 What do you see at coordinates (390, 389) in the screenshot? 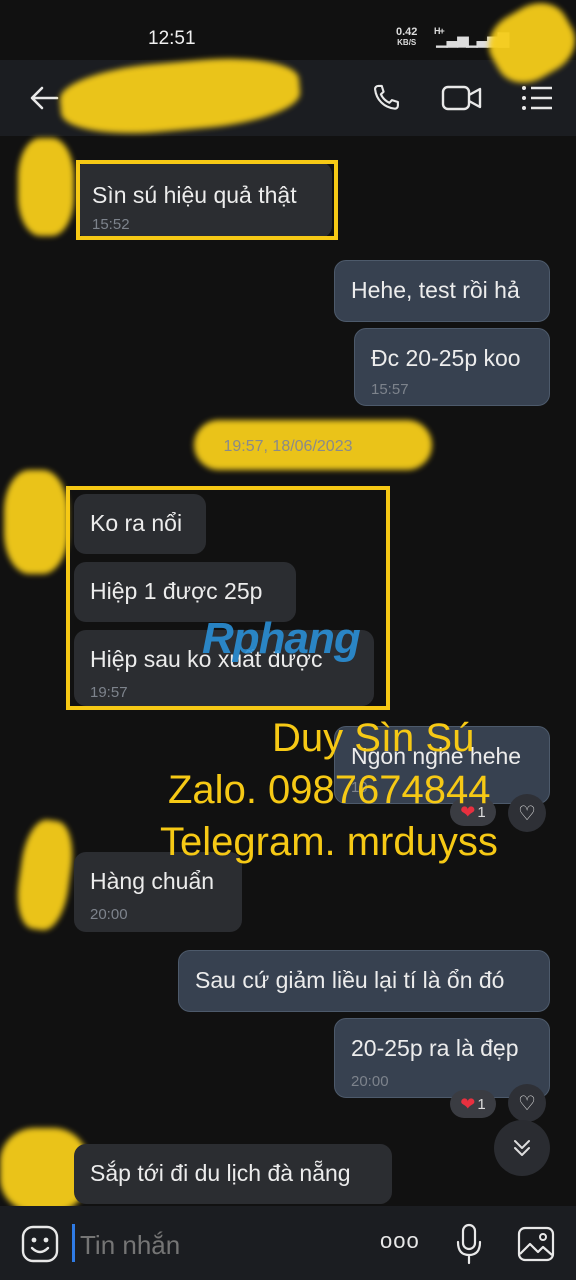
I see `message-time: 15:57` at bounding box center [390, 389].